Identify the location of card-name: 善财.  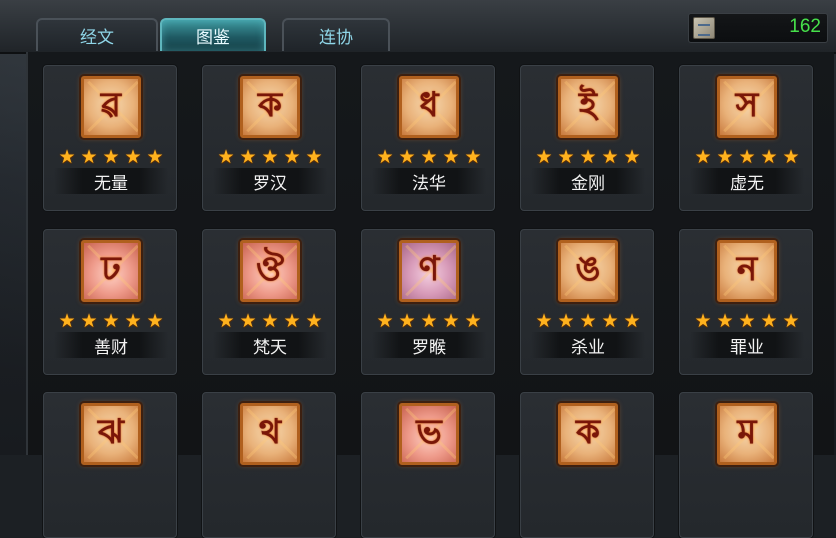
(111, 348).